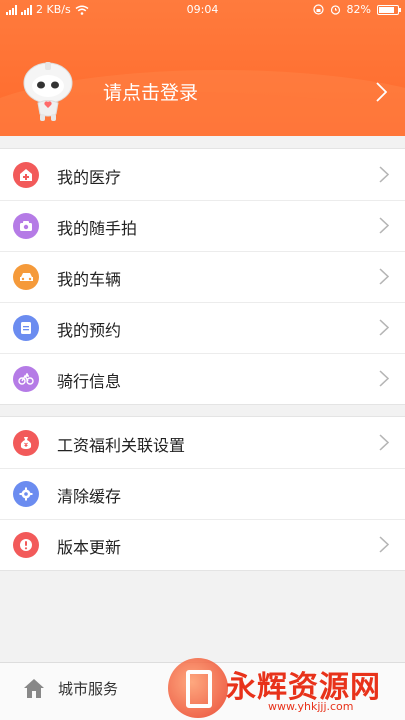  I want to click on watermark-url: www.yhkjjj.com, so click(311, 706).